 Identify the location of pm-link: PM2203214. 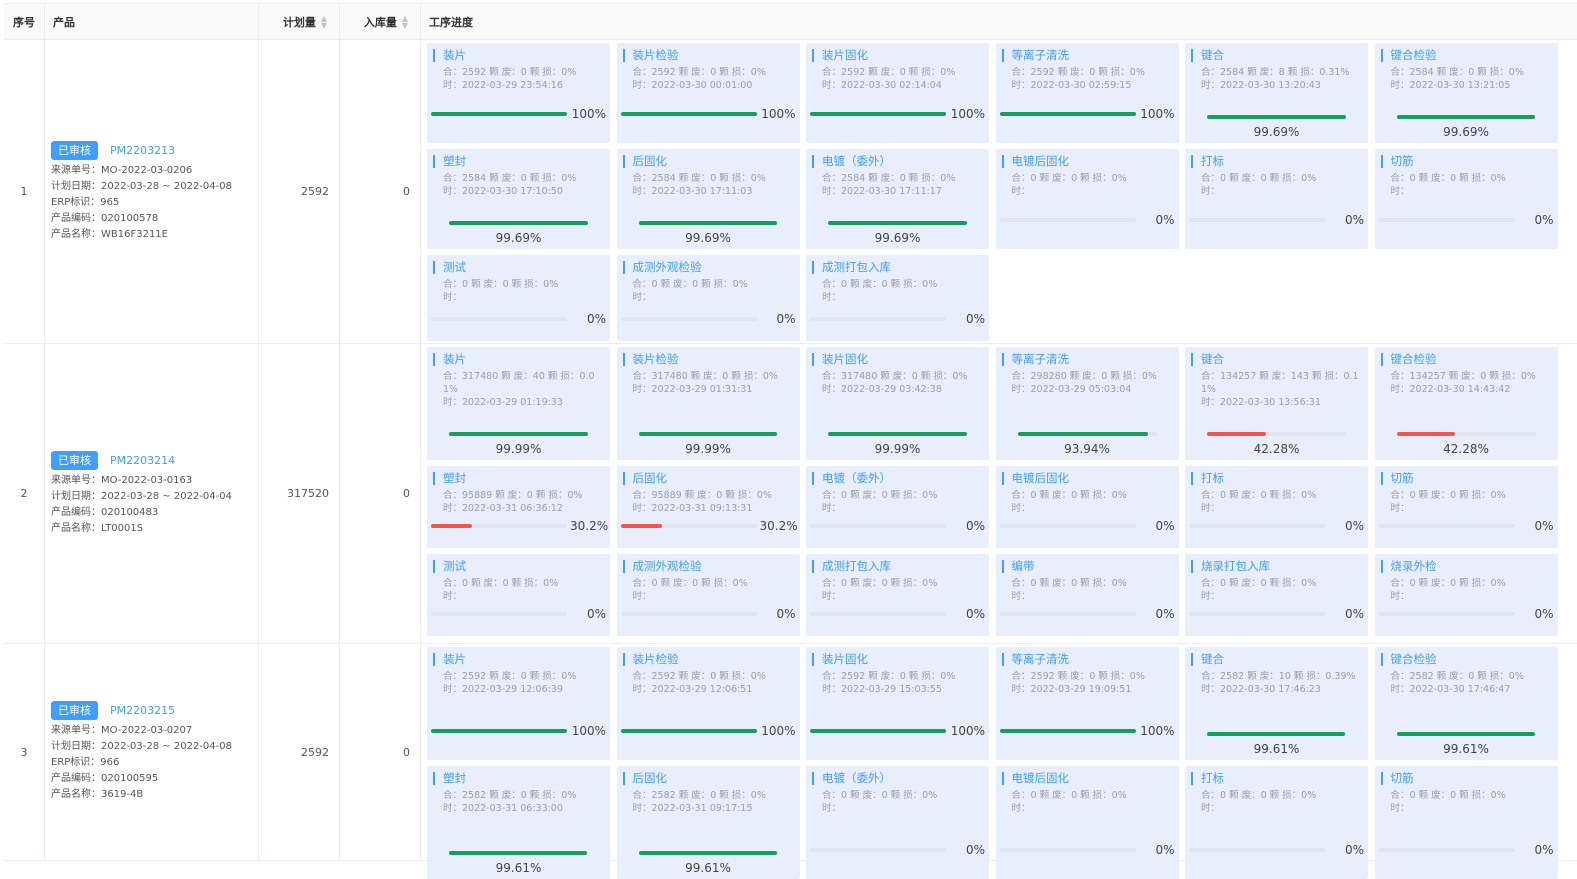
(142, 460).